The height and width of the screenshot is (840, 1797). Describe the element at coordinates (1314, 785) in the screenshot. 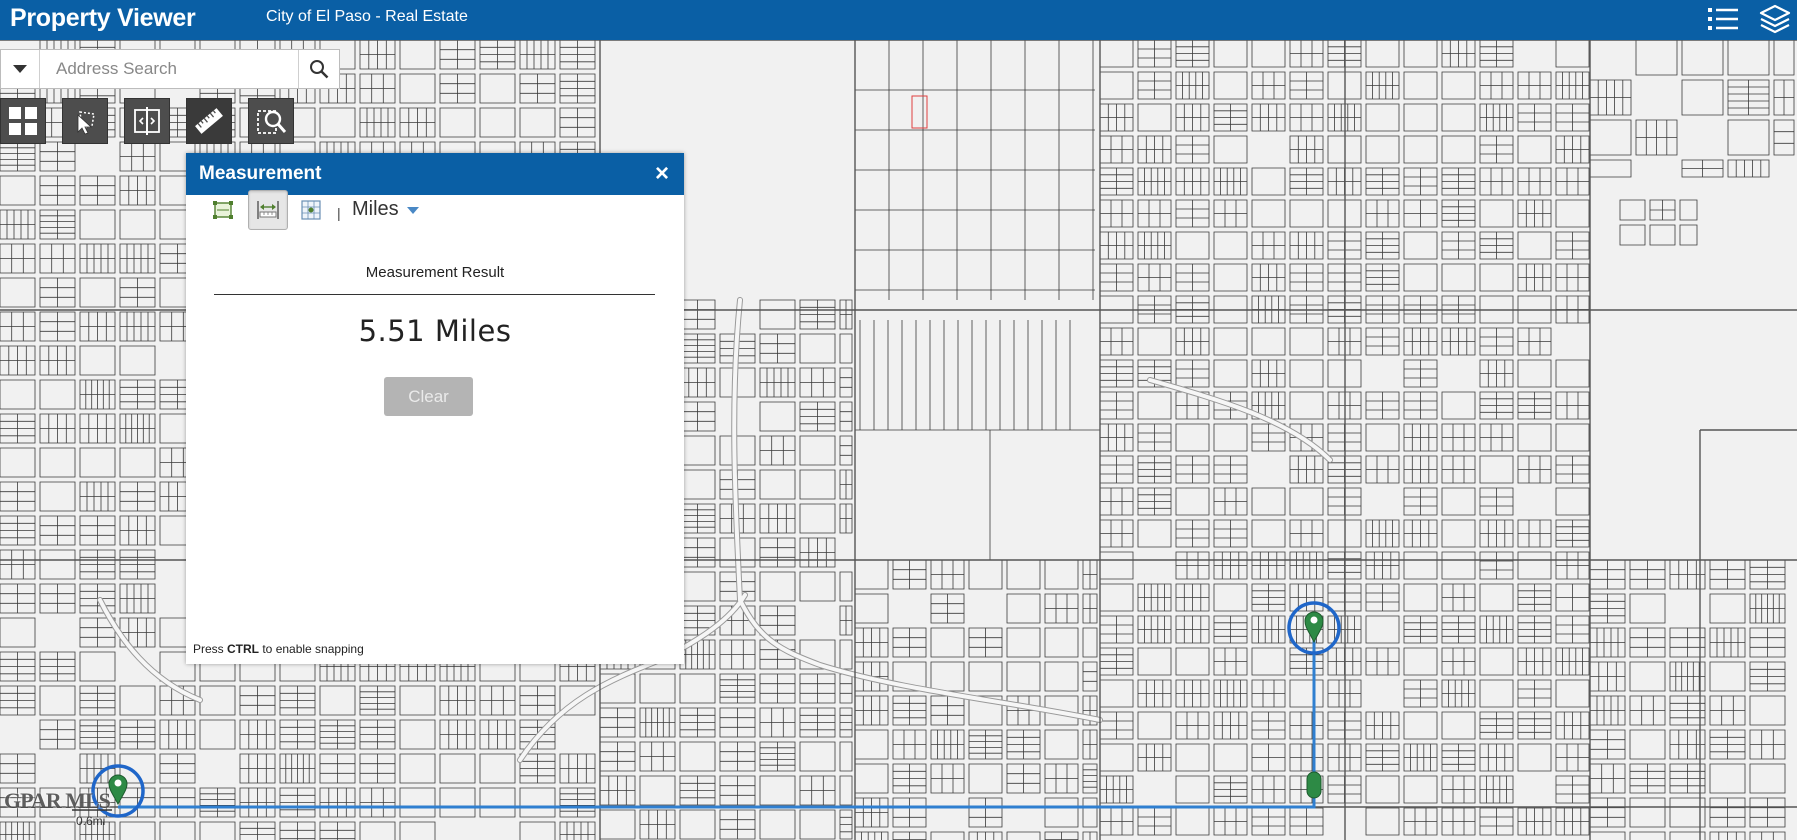

I see `measurement-vertex-marker` at that location.